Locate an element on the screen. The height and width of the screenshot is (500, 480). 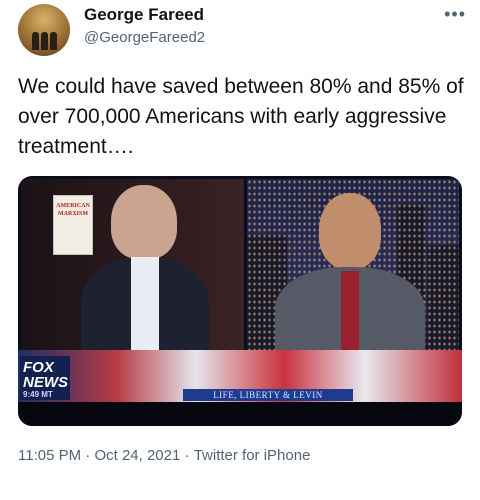
network-logo: FOX NEWS 9:49 MT is located at coordinates (45, 378).